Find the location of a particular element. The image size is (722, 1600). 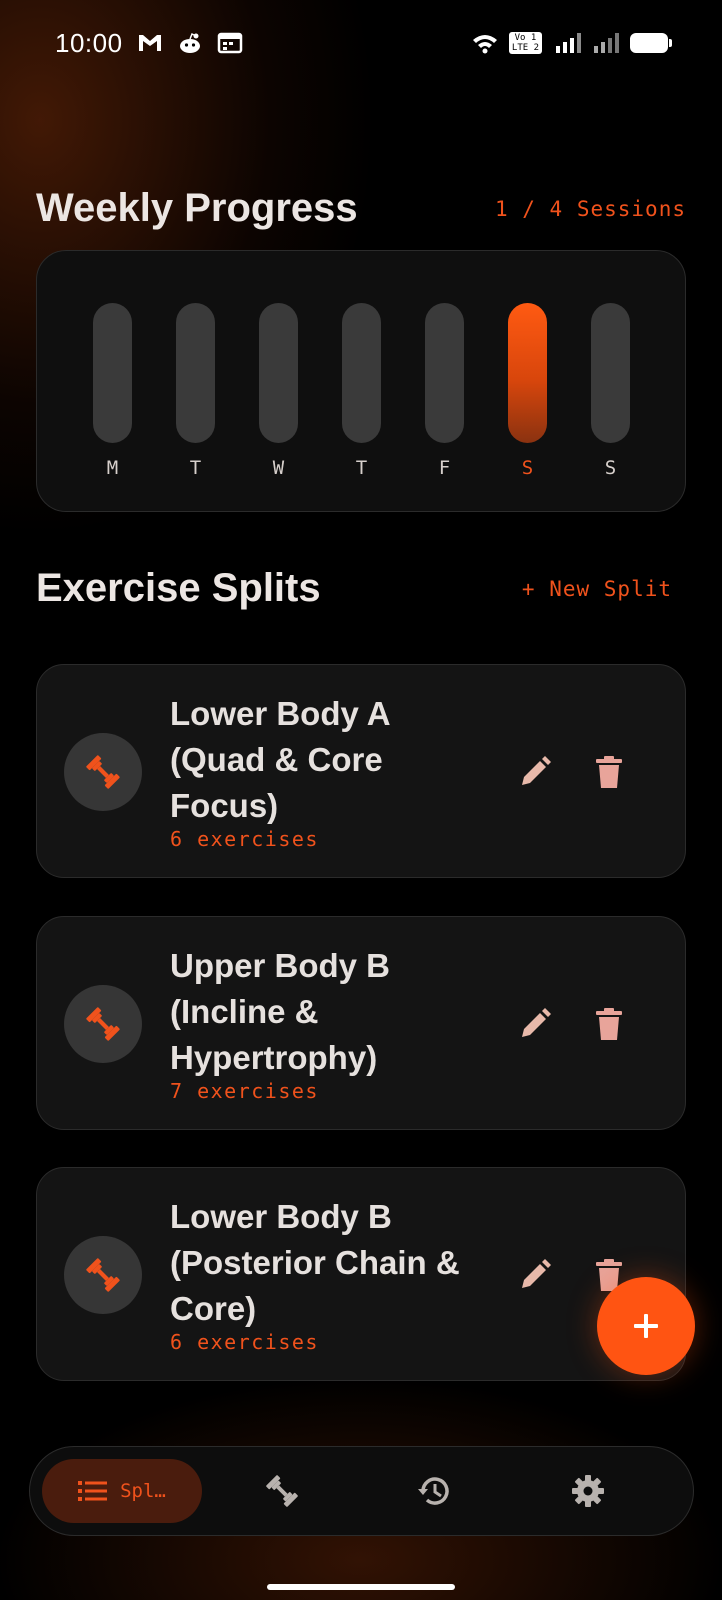

battery-icon is located at coordinates (651, 43).